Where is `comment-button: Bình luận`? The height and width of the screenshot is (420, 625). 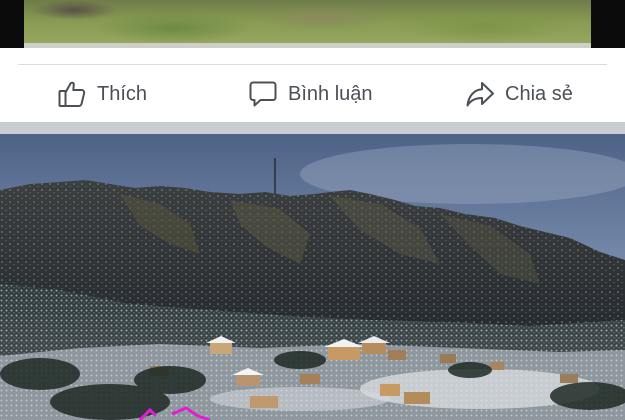 comment-button: Bình luận is located at coordinates (310, 94).